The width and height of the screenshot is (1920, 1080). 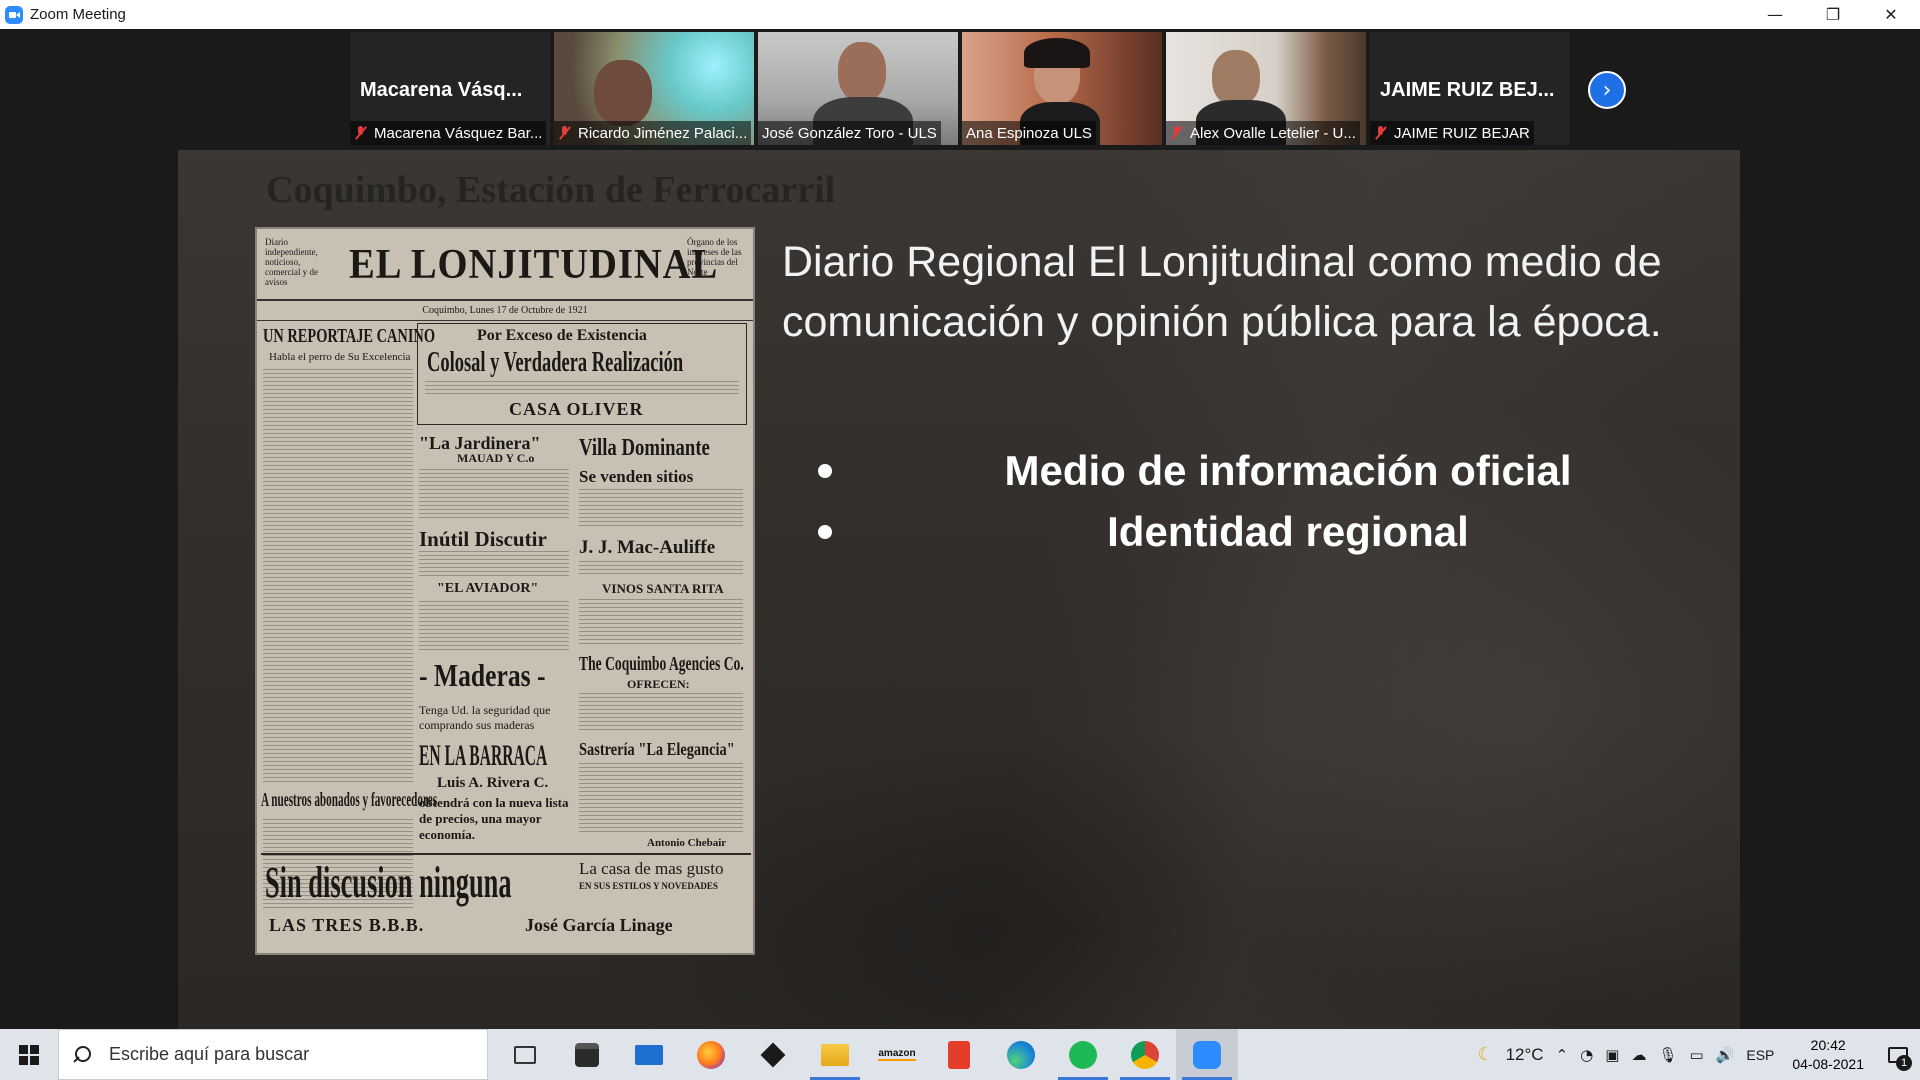 I want to click on mail-button, so click(x=649, y=1054).